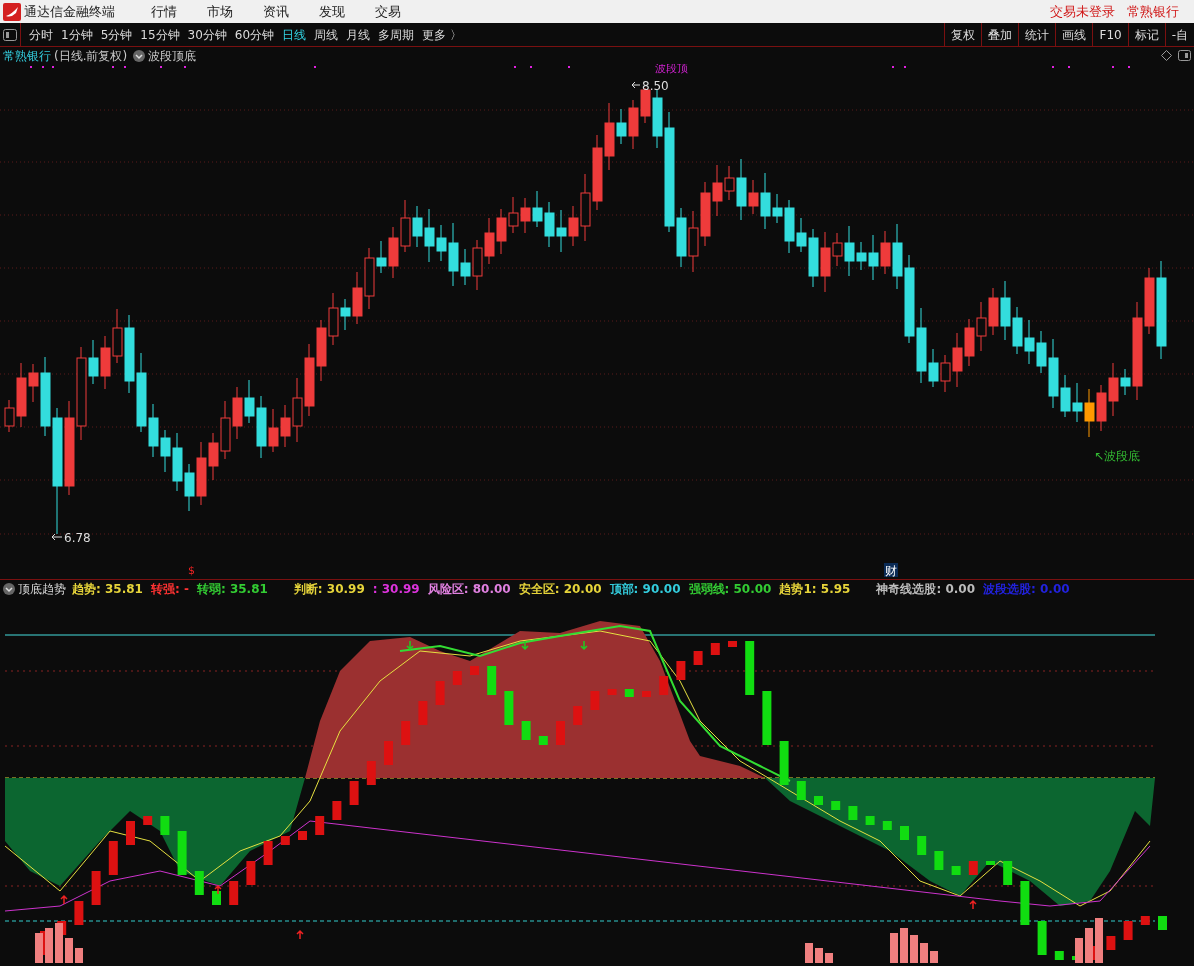  I want to click on low-price-label: 6.78, so click(77, 538).